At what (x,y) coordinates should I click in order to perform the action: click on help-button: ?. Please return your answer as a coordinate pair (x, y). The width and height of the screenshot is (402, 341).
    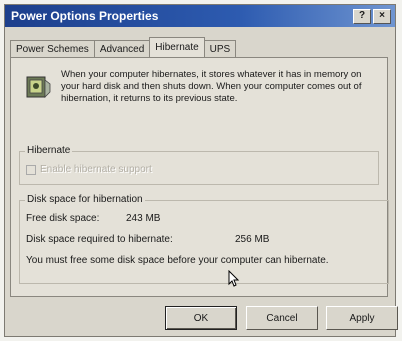
    Looking at the image, I should click on (362, 16).